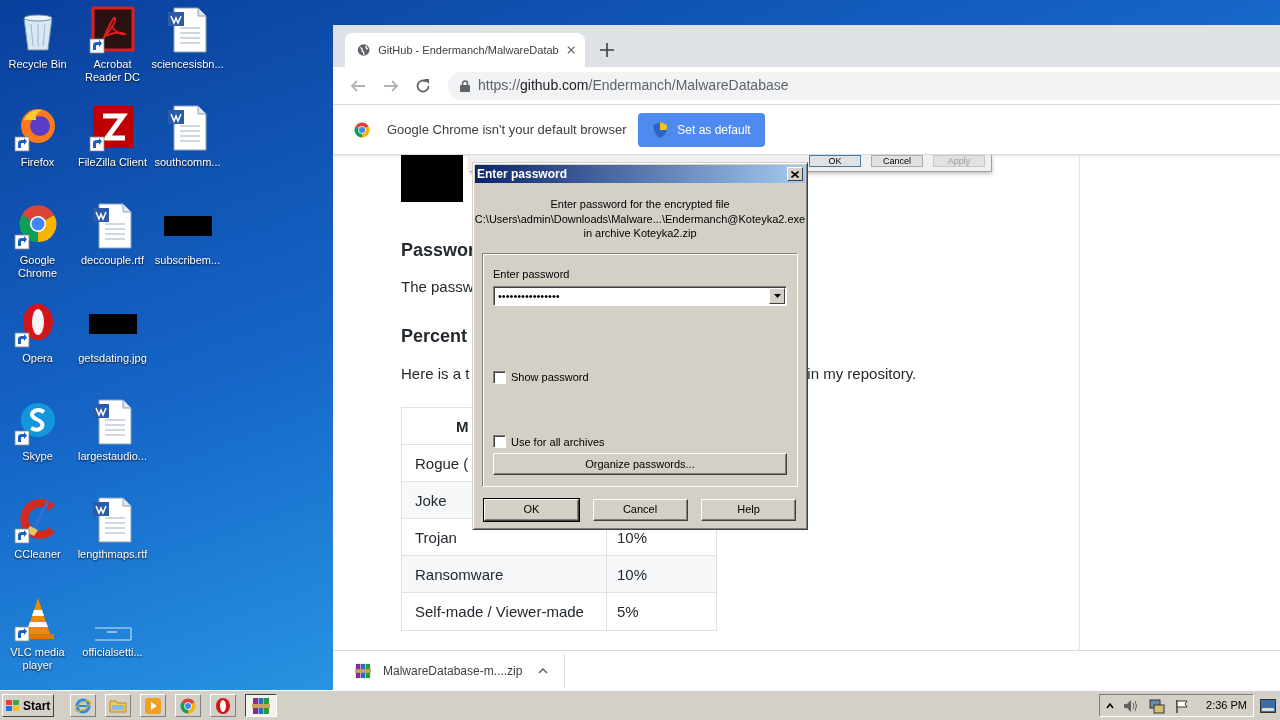 This screenshot has width=1280, height=720. I want to click on desktop-icon-label: VLC media player, so click(37, 659).